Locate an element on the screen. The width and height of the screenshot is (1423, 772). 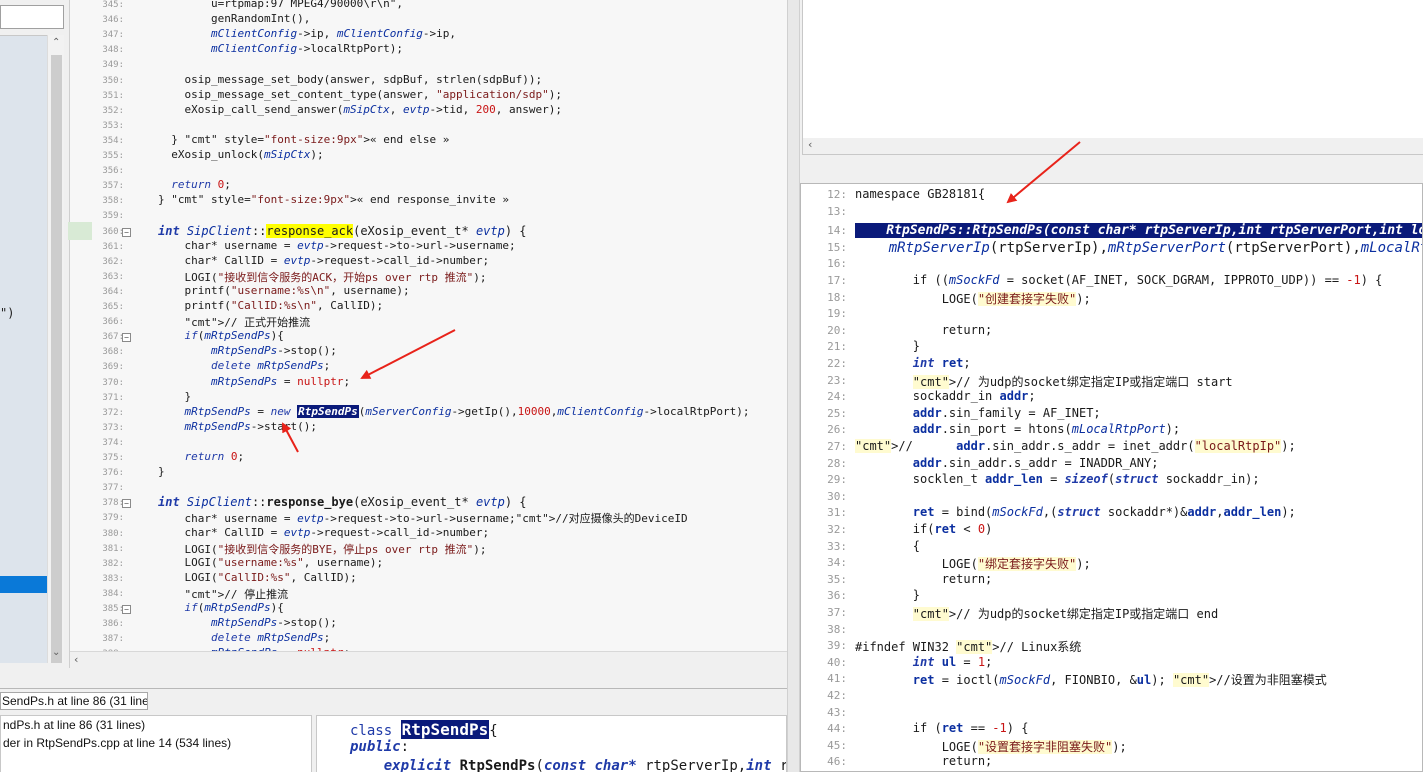
line-number: 386: is located at coordinates (113, 624).